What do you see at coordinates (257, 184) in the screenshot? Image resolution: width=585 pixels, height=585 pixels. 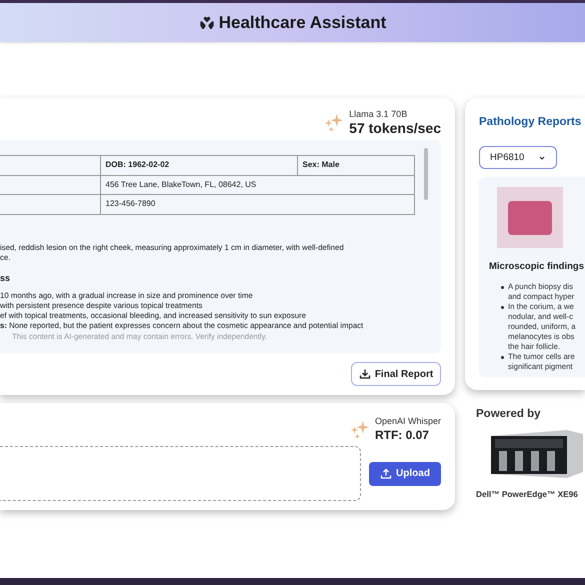 I see `table-cell: 456 Tree Lane, BlakeTown, FL, 08642, US` at bounding box center [257, 184].